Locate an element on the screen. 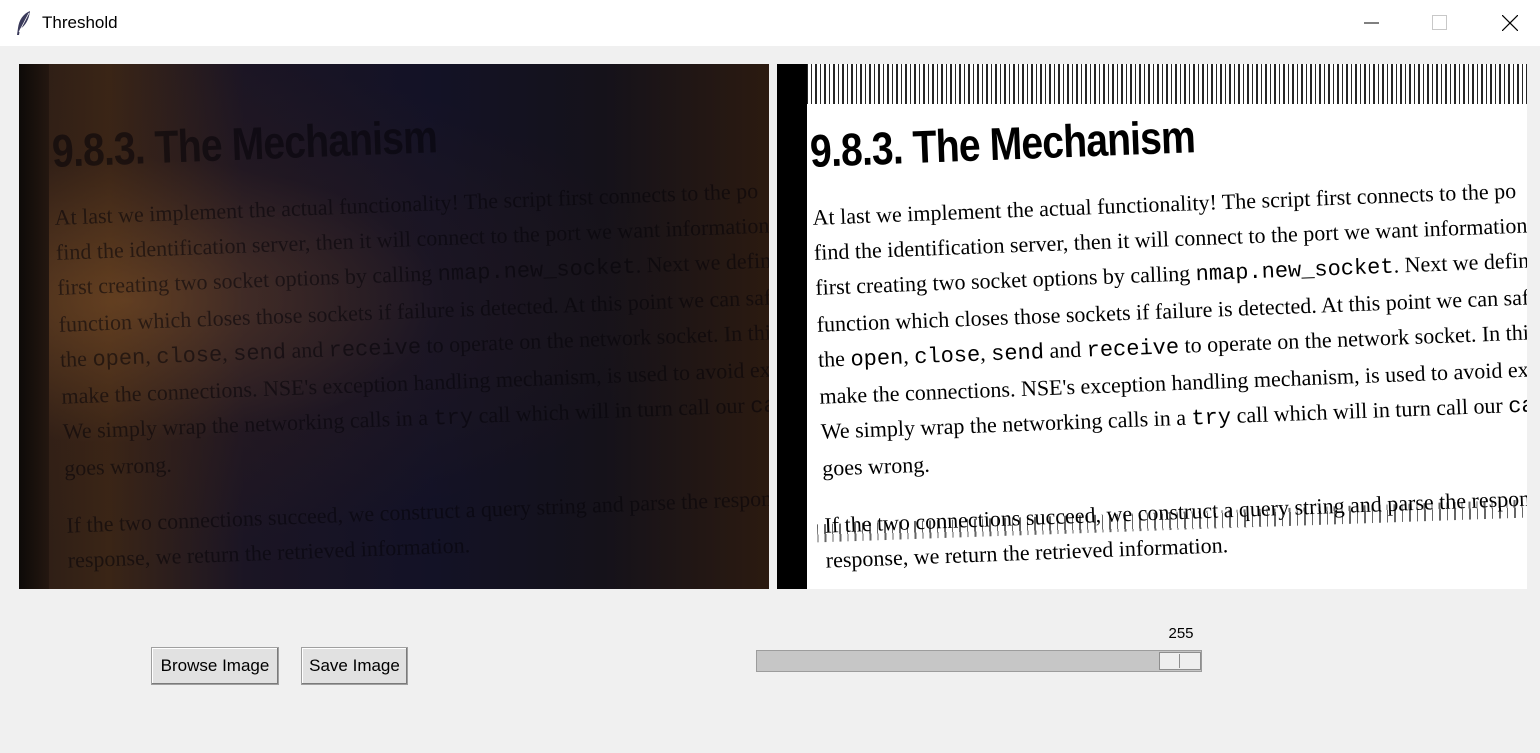 The image size is (1540, 753). threshold-noise is located at coordinates (1162, 84).